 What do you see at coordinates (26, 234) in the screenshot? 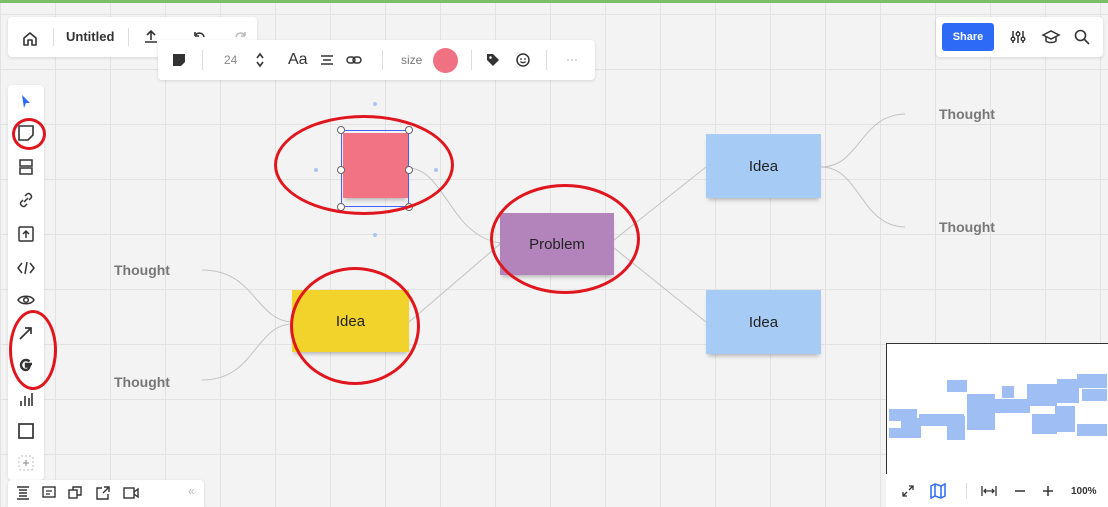
I see `upload-tool-icon` at bounding box center [26, 234].